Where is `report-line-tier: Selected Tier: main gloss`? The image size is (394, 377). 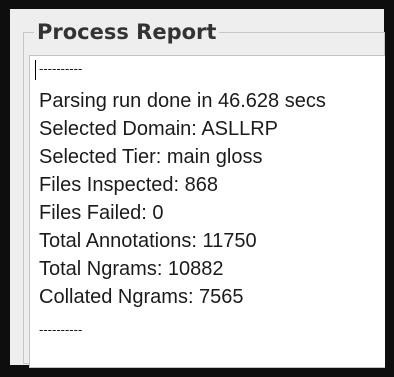 report-line-tier: Selected Tier: main gloss is located at coordinates (151, 157).